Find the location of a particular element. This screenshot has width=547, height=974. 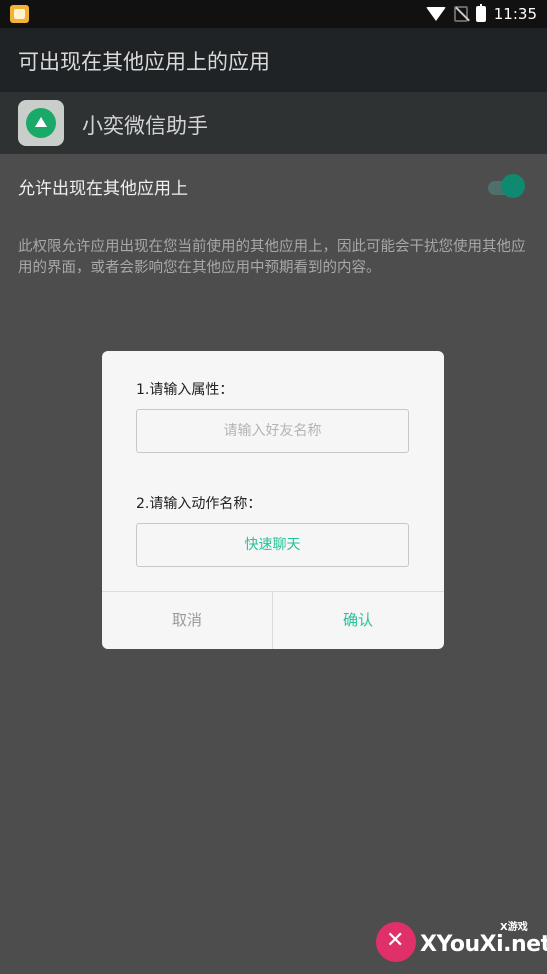

app-header-row: 小奕微信助手 is located at coordinates (273, 123).